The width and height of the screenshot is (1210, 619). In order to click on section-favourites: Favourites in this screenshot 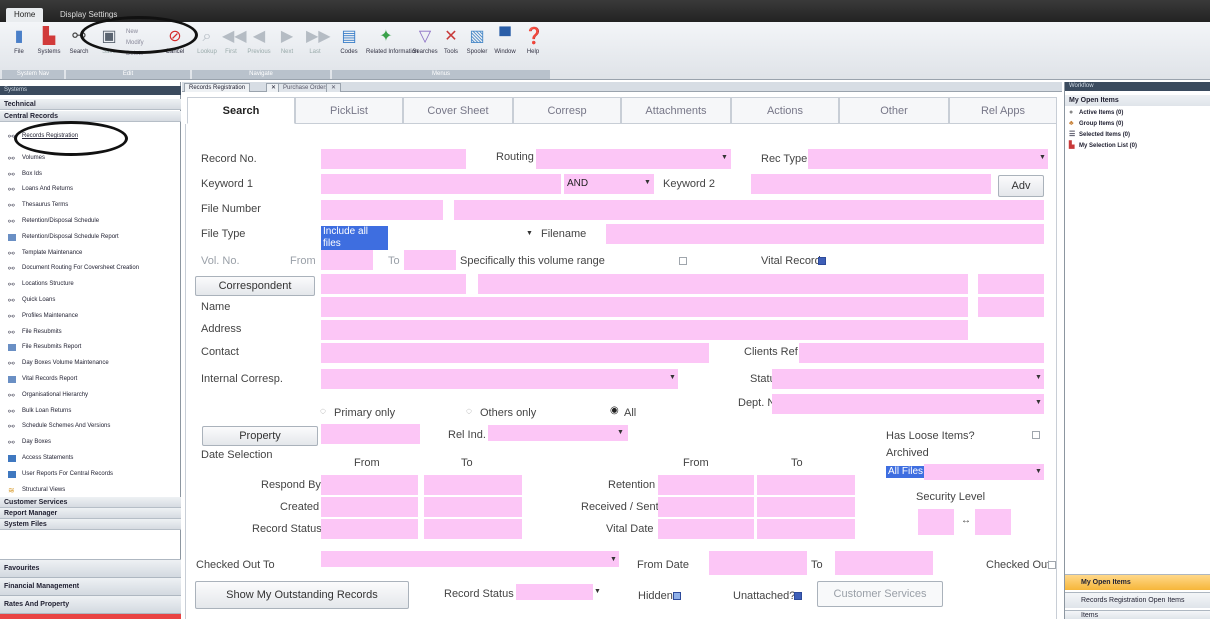, I will do `click(90, 568)`.